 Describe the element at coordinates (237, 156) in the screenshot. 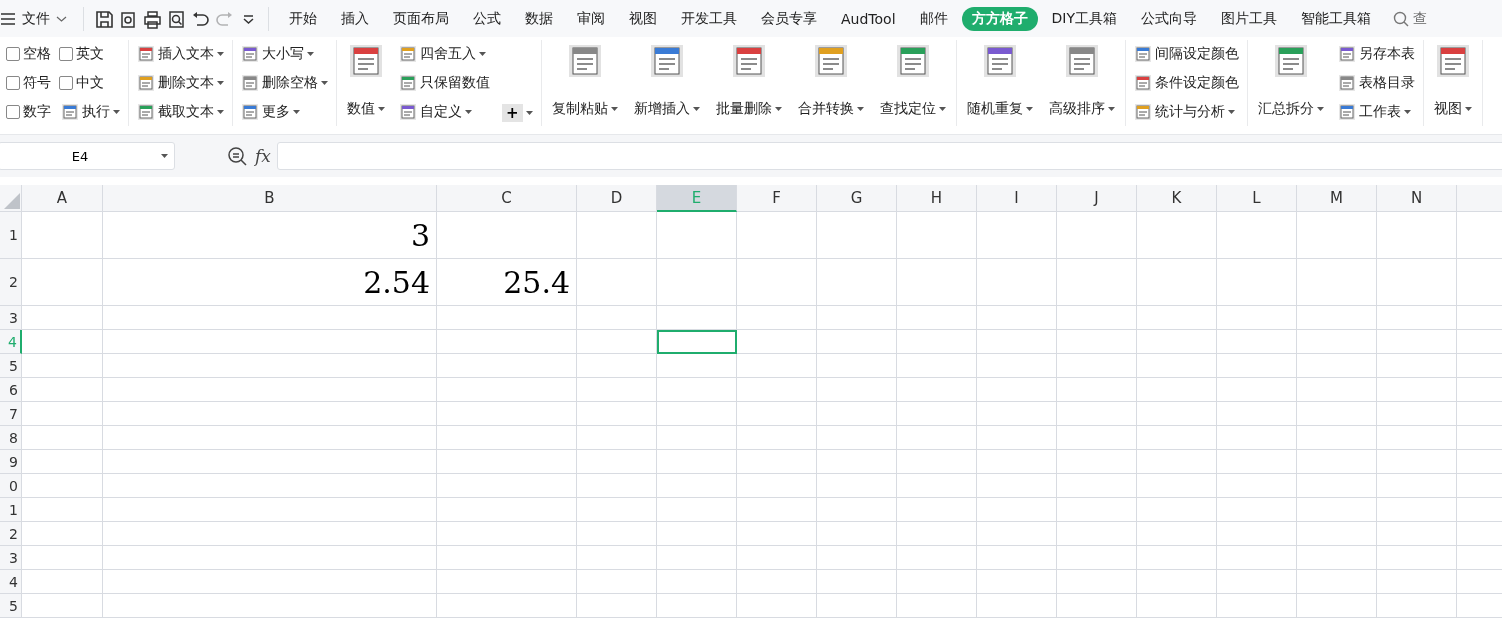

I see `zoom-icon` at that location.